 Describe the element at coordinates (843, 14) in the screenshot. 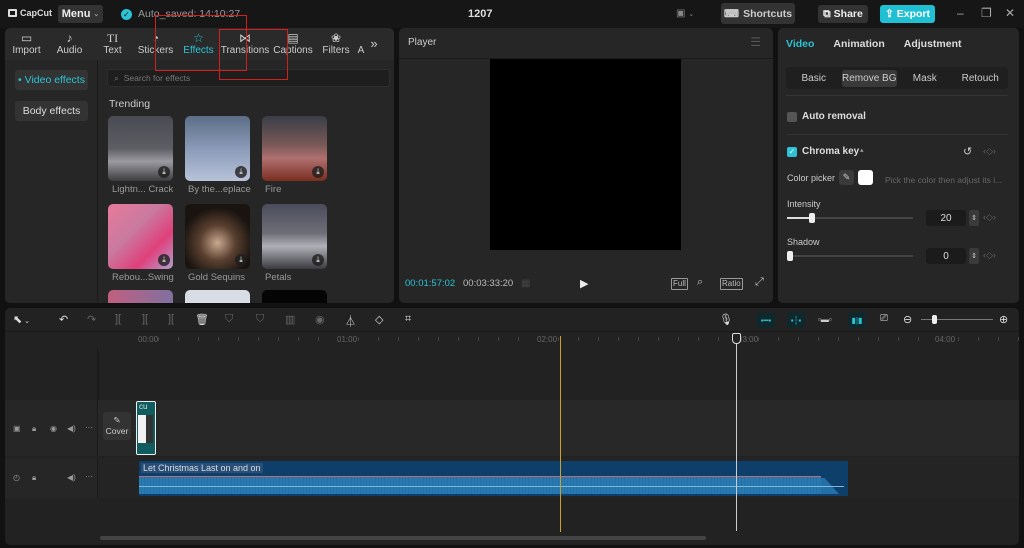

I see `share-button: ⧉ Share` at that location.